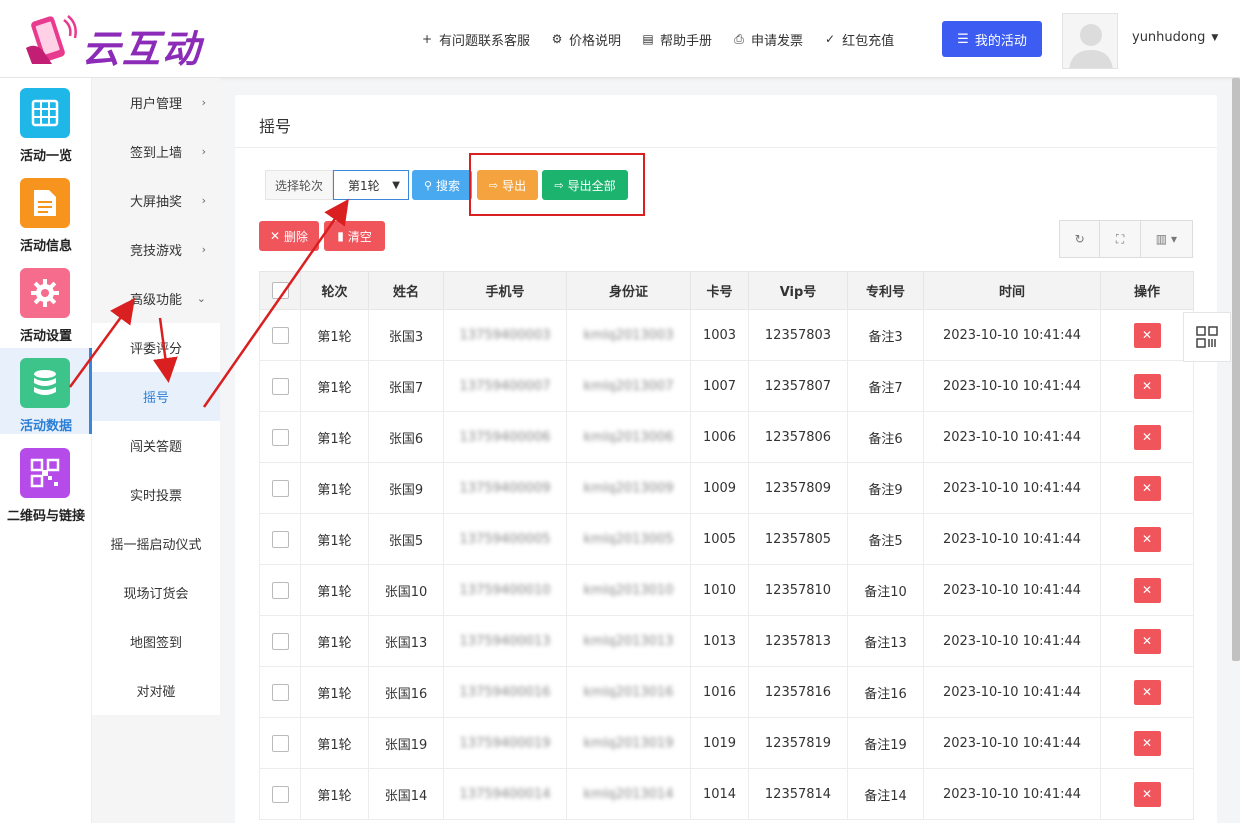 This screenshot has width=1240, height=823. I want to click on delete-button: ✕ 删除, so click(289, 236).